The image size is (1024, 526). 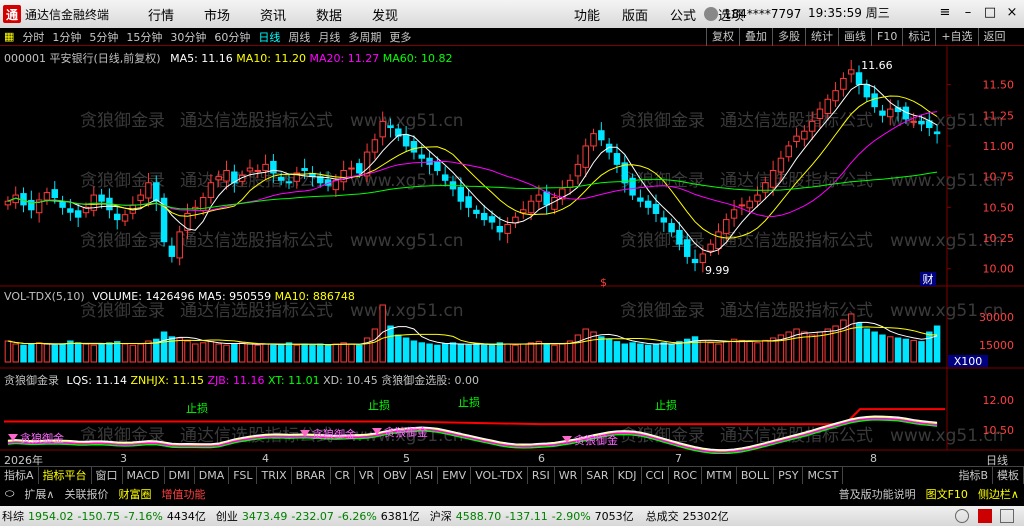 I want to click on alert-icon, so click(x=985, y=516).